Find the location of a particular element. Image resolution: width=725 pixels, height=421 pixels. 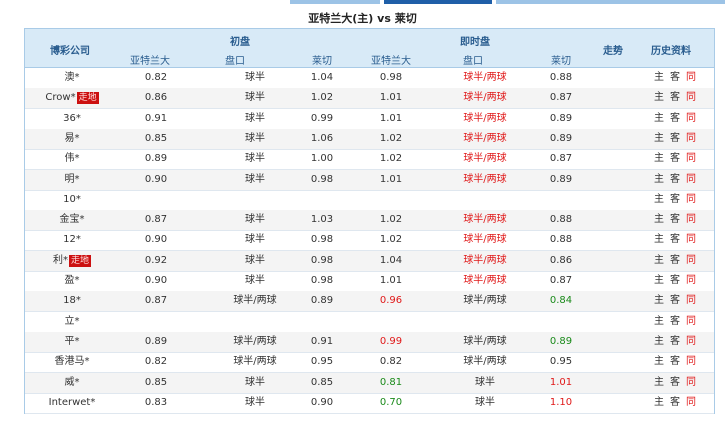

company-name: 威* is located at coordinates (72, 382).